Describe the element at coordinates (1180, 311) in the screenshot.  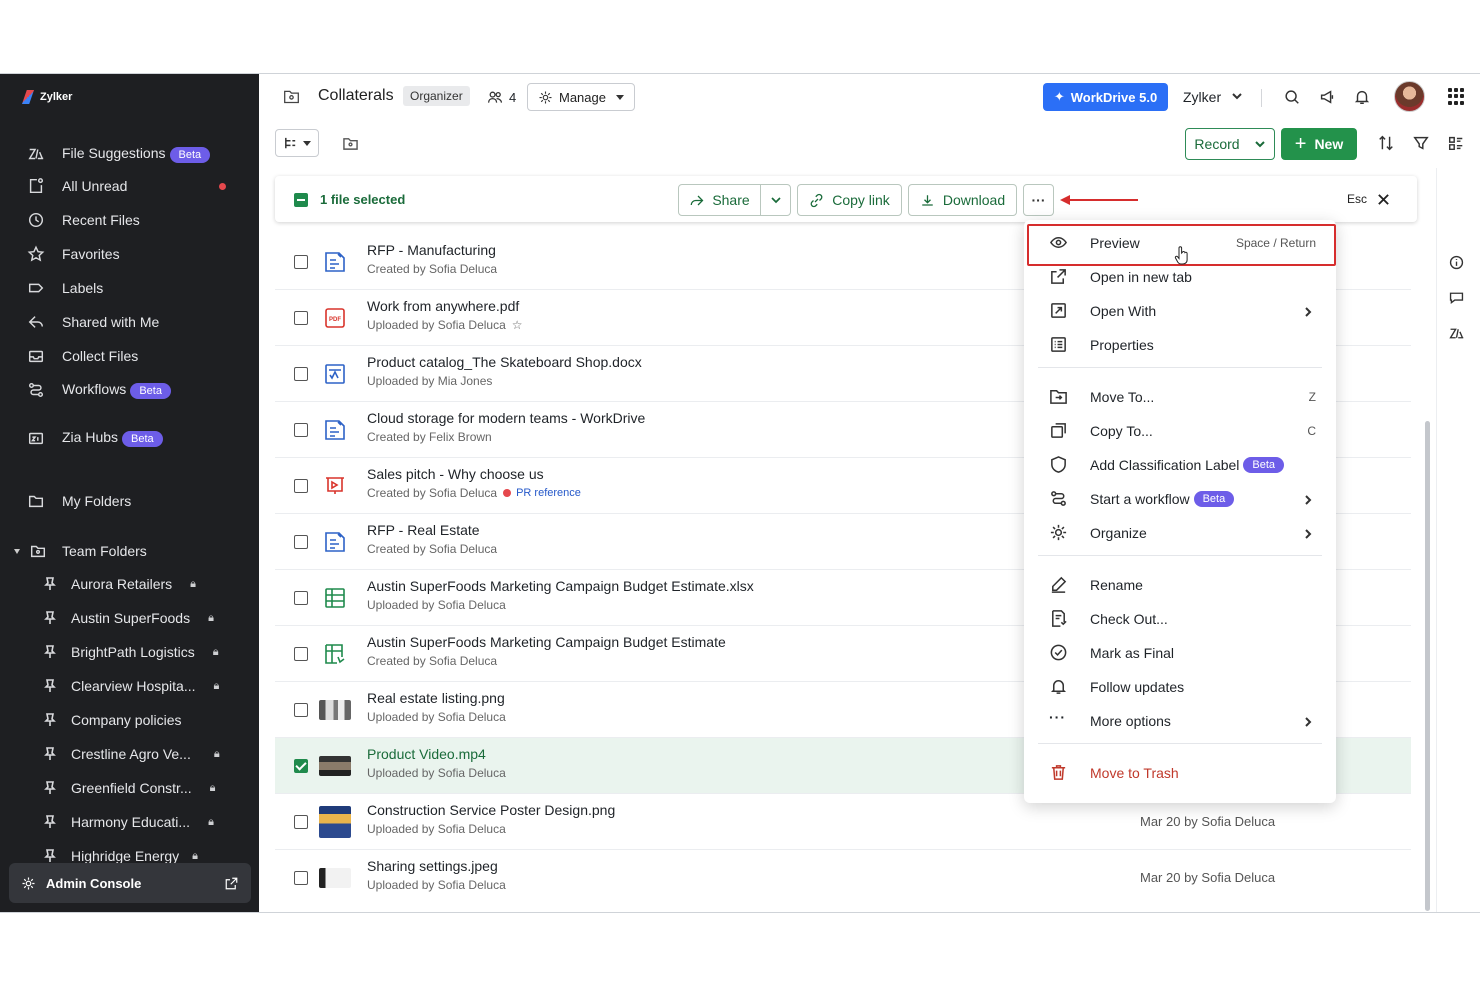
I see `menu-item-open-with: Open With` at that location.